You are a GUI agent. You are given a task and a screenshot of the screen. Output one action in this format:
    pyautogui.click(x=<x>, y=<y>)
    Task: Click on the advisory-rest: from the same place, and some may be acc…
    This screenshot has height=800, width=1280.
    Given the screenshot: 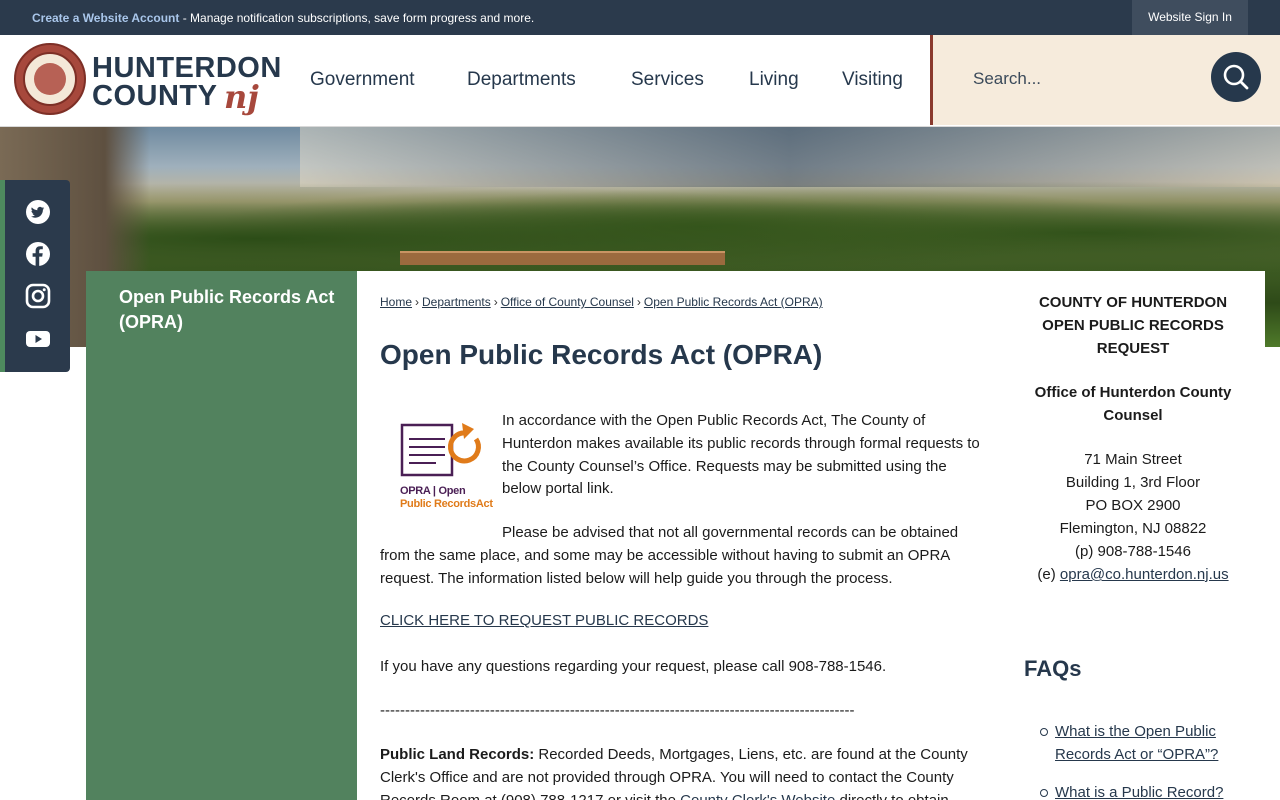 What is the action you would take?
    pyautogui.click(x=665, y=566)
    